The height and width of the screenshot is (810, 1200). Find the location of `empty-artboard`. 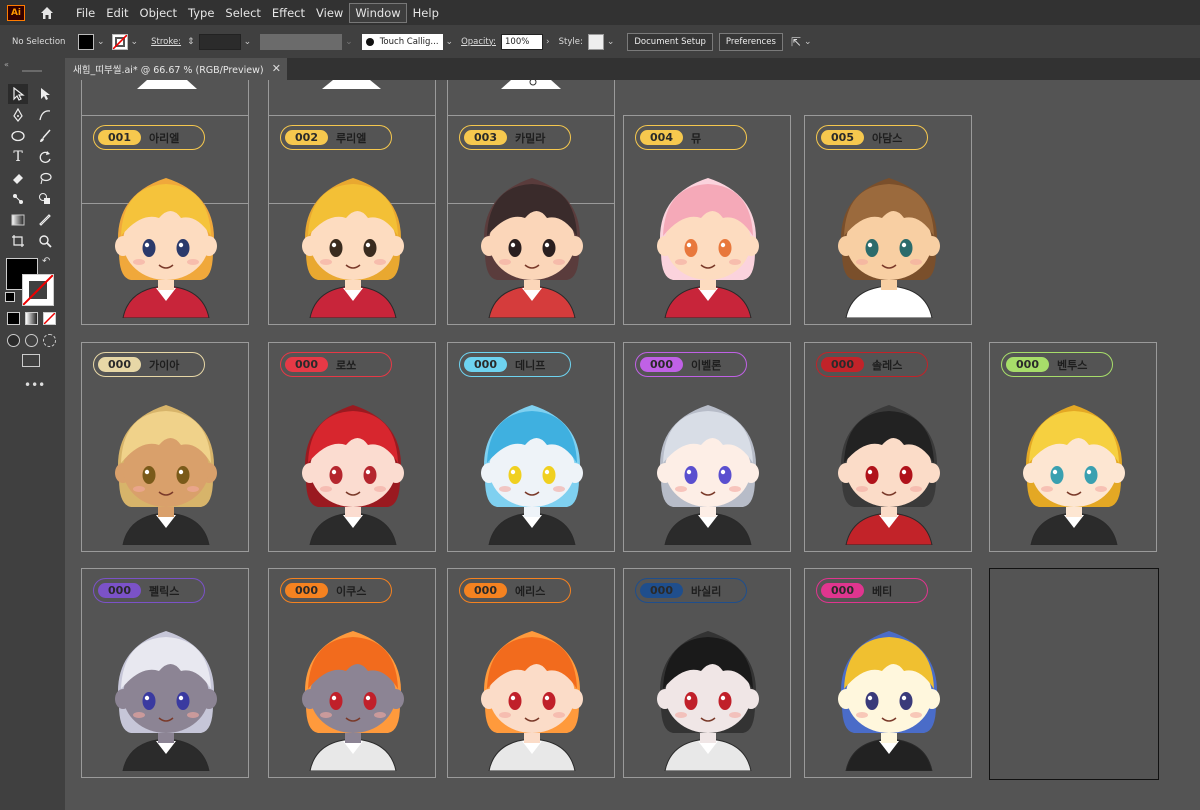

empty-artboard is located at coordinates (1074, 674).